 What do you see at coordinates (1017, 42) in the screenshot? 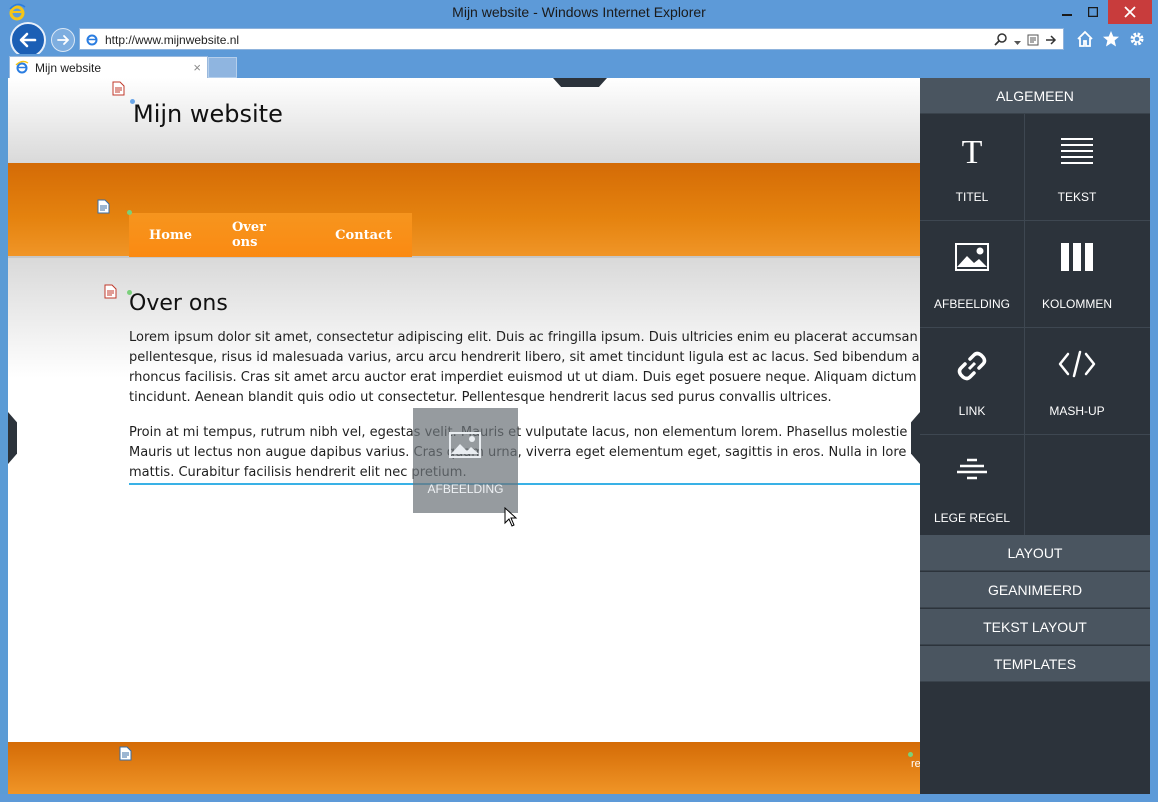
I see `chevron-down-icon` at bounding box center [1017, 42].